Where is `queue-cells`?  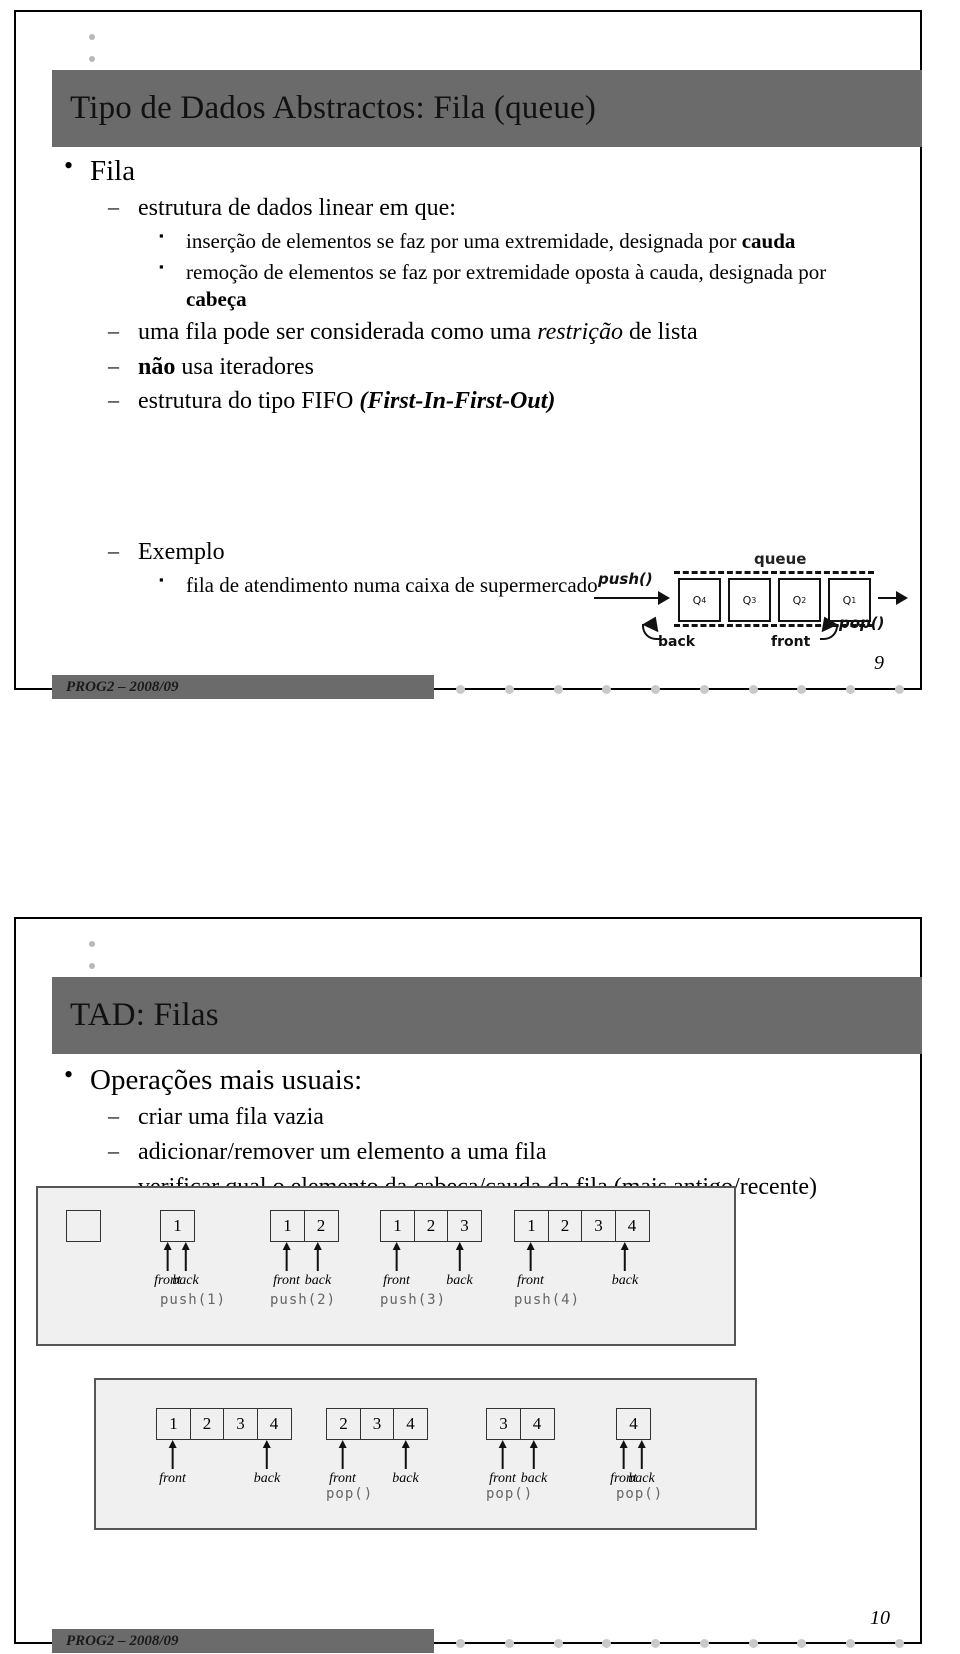 queue-cells is located at coordinates (83, 1226).